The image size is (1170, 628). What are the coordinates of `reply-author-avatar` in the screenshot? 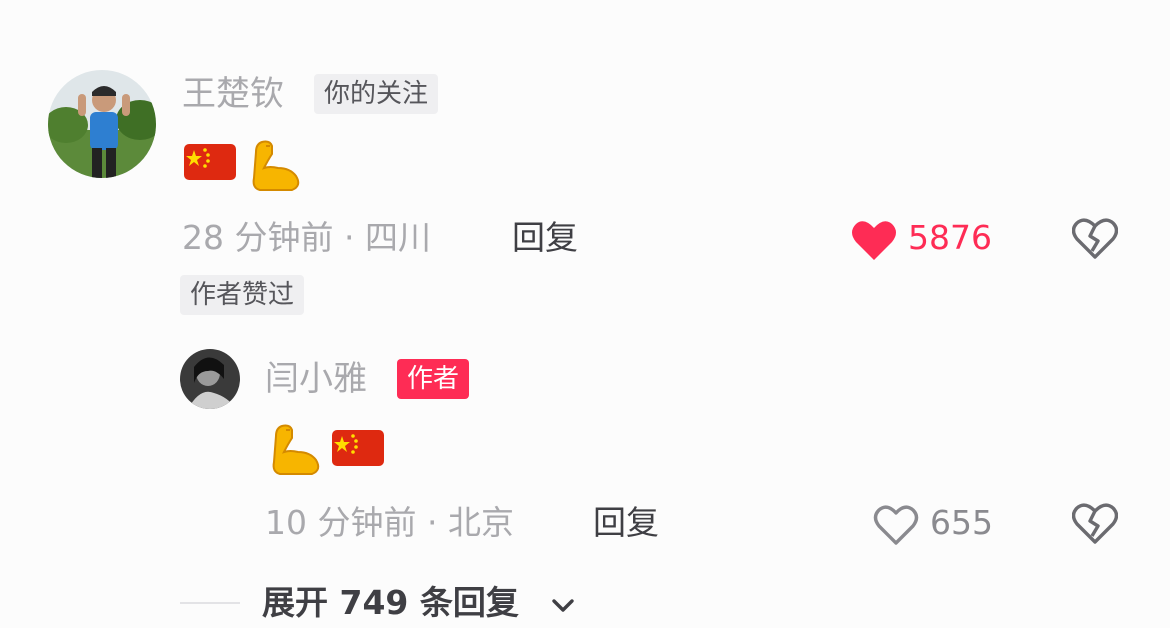 It's located at (210, 379).